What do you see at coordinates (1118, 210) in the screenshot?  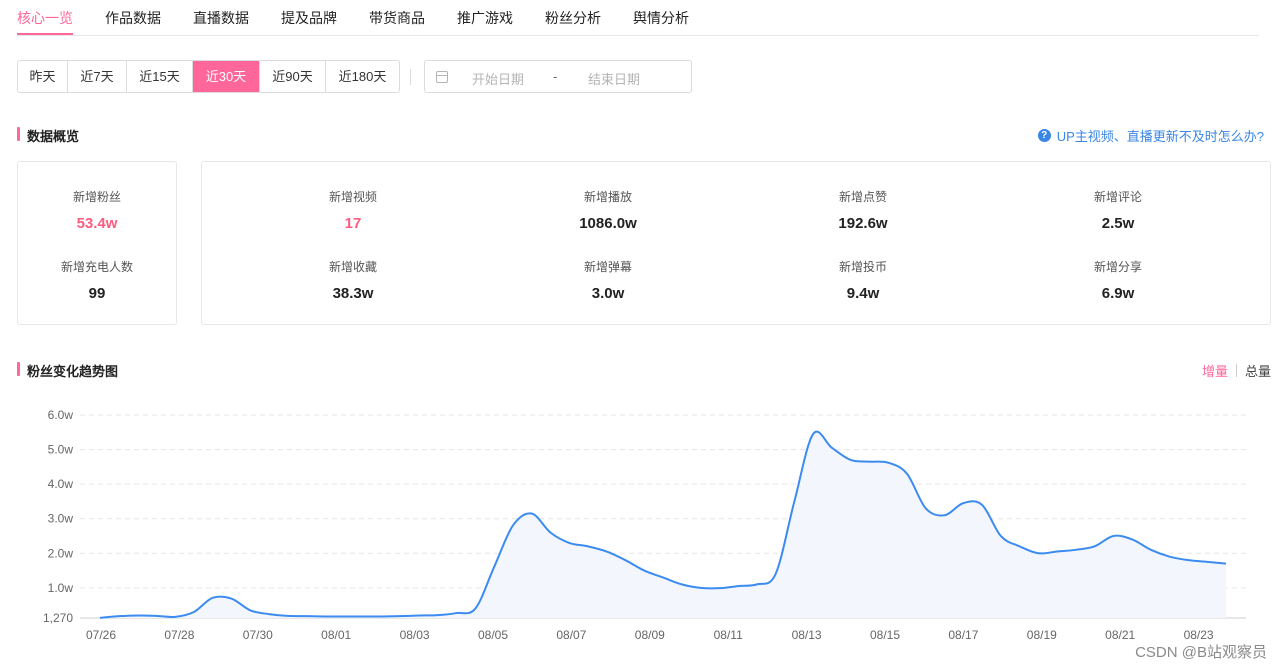 I see `stat-new-comments: 新增评论 2.5w` at bounding box center [1118, 210].